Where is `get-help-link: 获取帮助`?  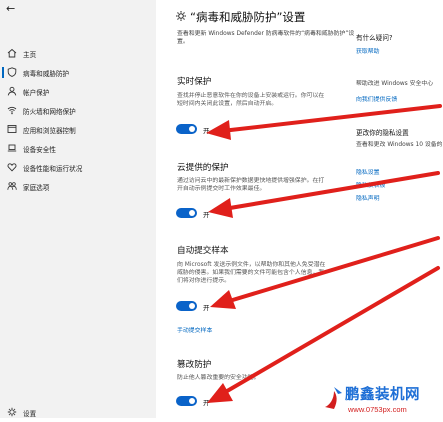
get-help-link: 获取帮助 is located at coordinates (368, 50).